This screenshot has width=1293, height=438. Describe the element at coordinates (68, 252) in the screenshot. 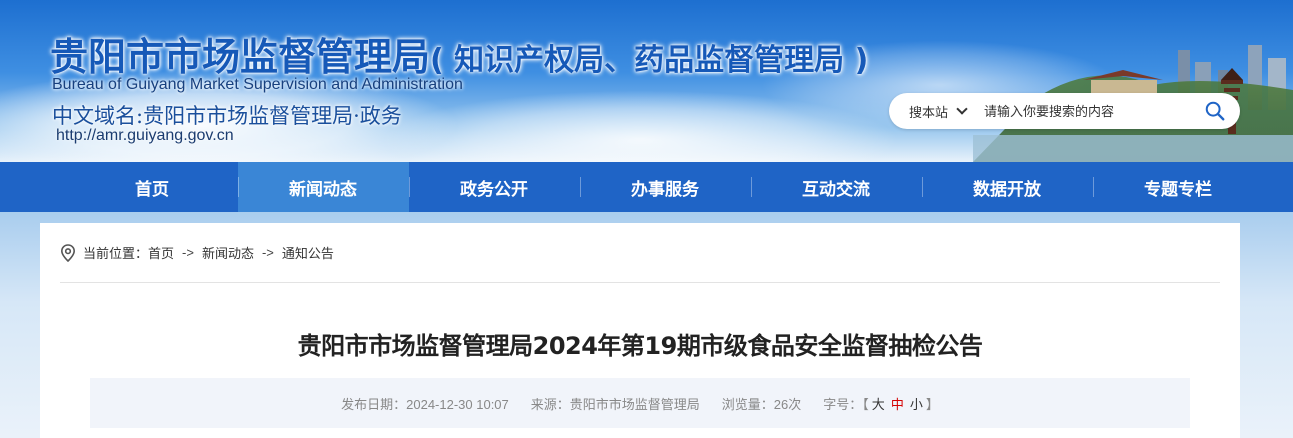

I see `location-pin-icon` at that location.